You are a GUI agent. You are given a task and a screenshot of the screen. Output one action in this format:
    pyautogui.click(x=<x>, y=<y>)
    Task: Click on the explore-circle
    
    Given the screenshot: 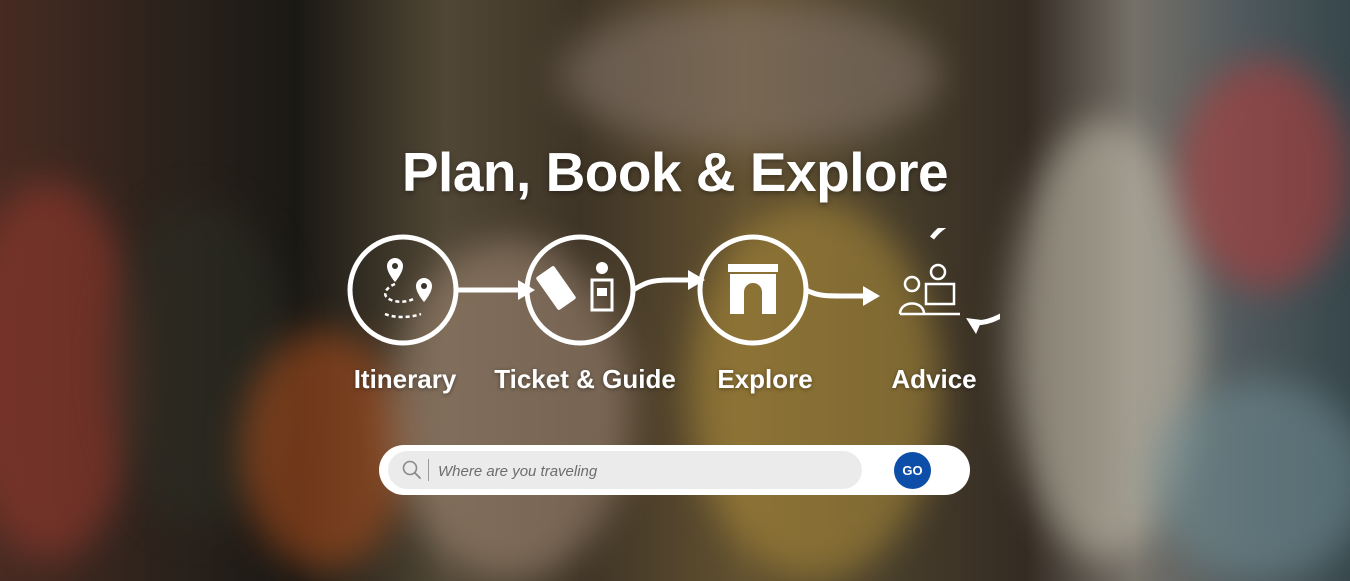 What is the action you would take?
    pyautogui.click(x=753, y=290)
    